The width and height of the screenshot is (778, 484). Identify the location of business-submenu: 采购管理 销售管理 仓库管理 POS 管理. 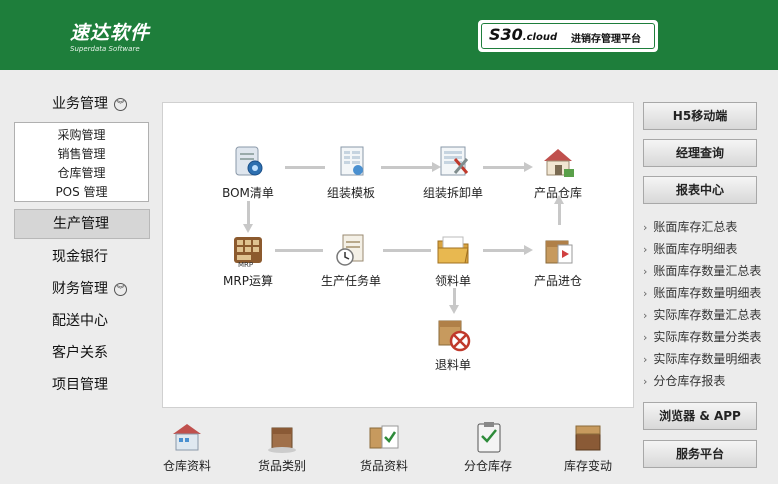
(81, 162).